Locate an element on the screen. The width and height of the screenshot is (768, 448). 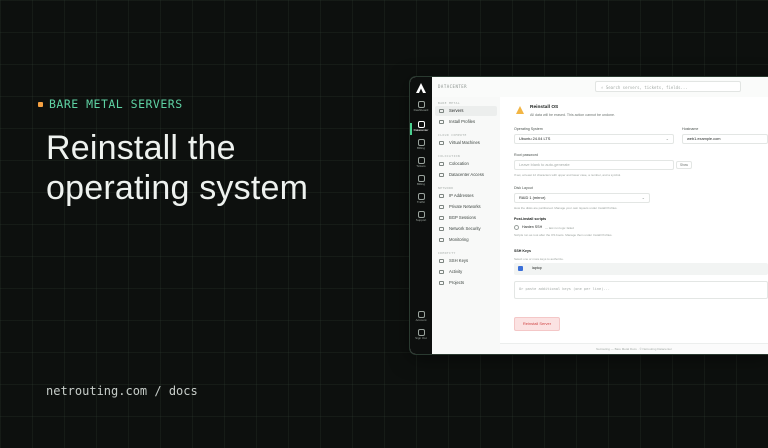
harden-ssh-radio is located at coordinates (516, 227).